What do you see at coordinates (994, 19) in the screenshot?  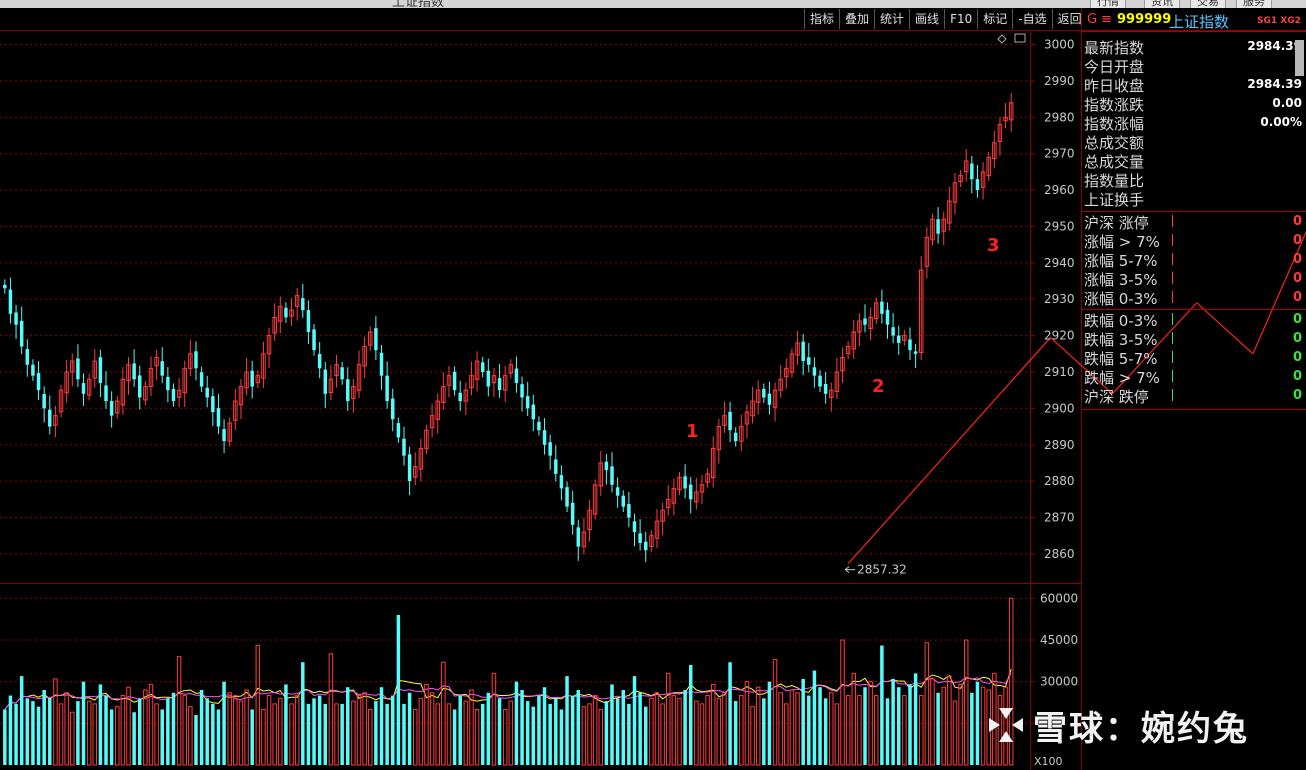 I see `mark-button: 标记` at bounding box center [994, 19].